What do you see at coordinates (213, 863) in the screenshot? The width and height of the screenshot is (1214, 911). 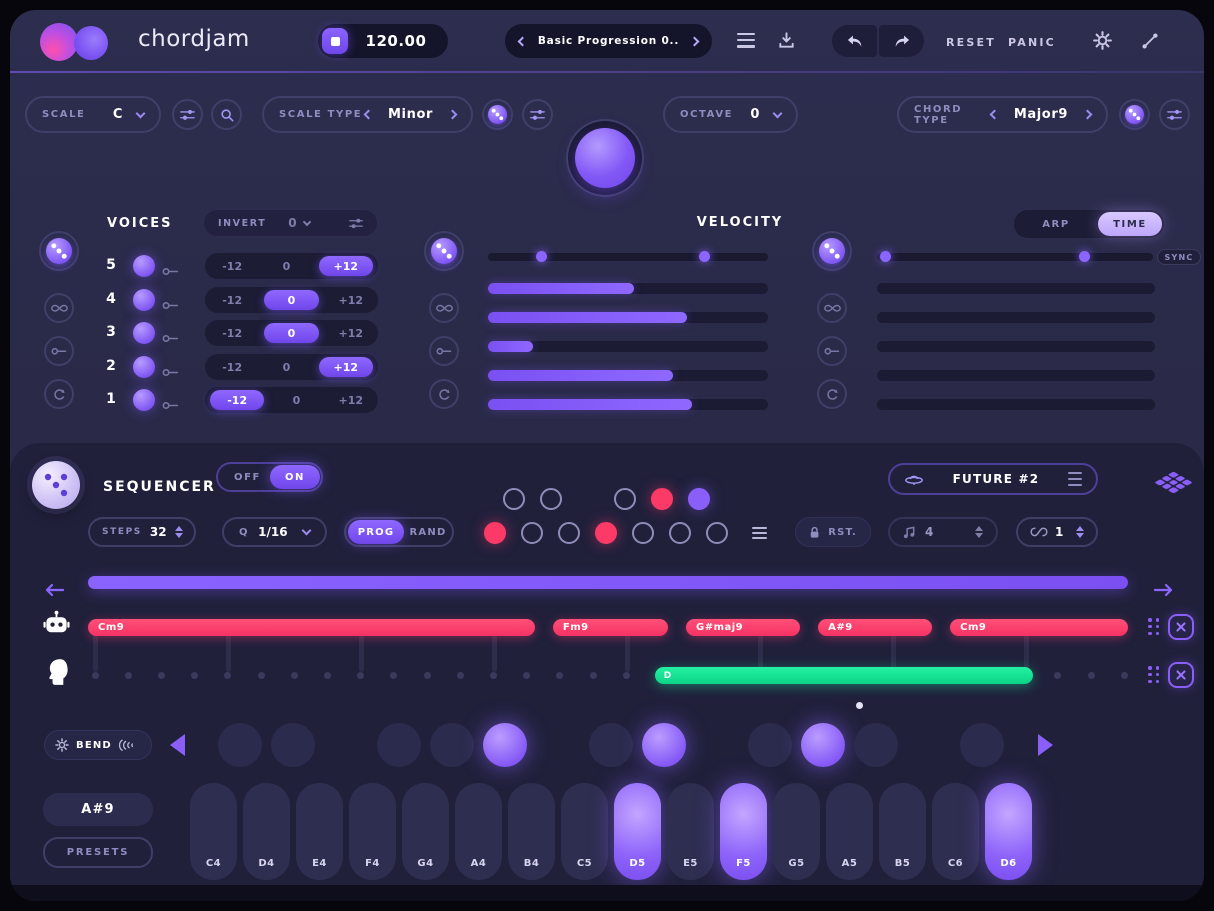 I see `key-label: C4` at bounding box center [213, 863].